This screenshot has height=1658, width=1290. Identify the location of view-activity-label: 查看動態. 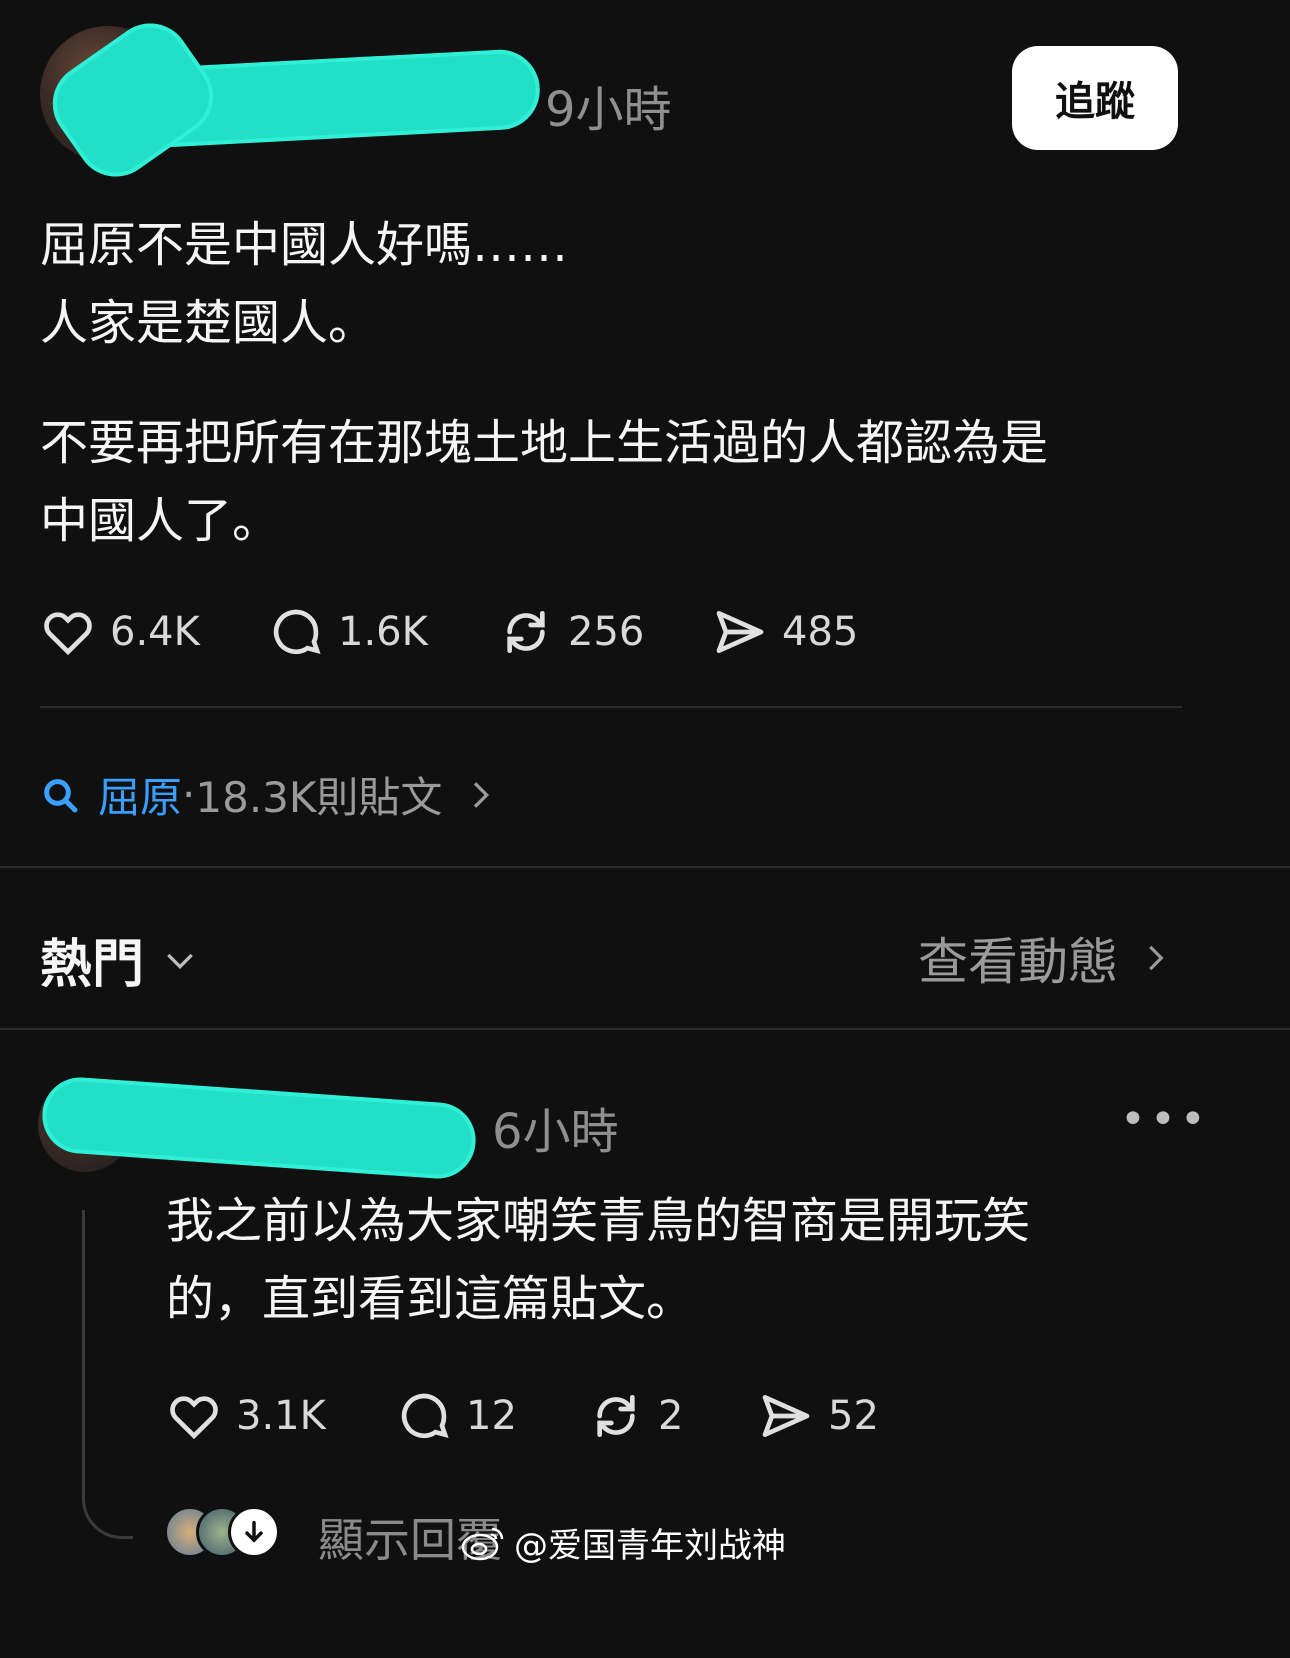
(1018, 962).